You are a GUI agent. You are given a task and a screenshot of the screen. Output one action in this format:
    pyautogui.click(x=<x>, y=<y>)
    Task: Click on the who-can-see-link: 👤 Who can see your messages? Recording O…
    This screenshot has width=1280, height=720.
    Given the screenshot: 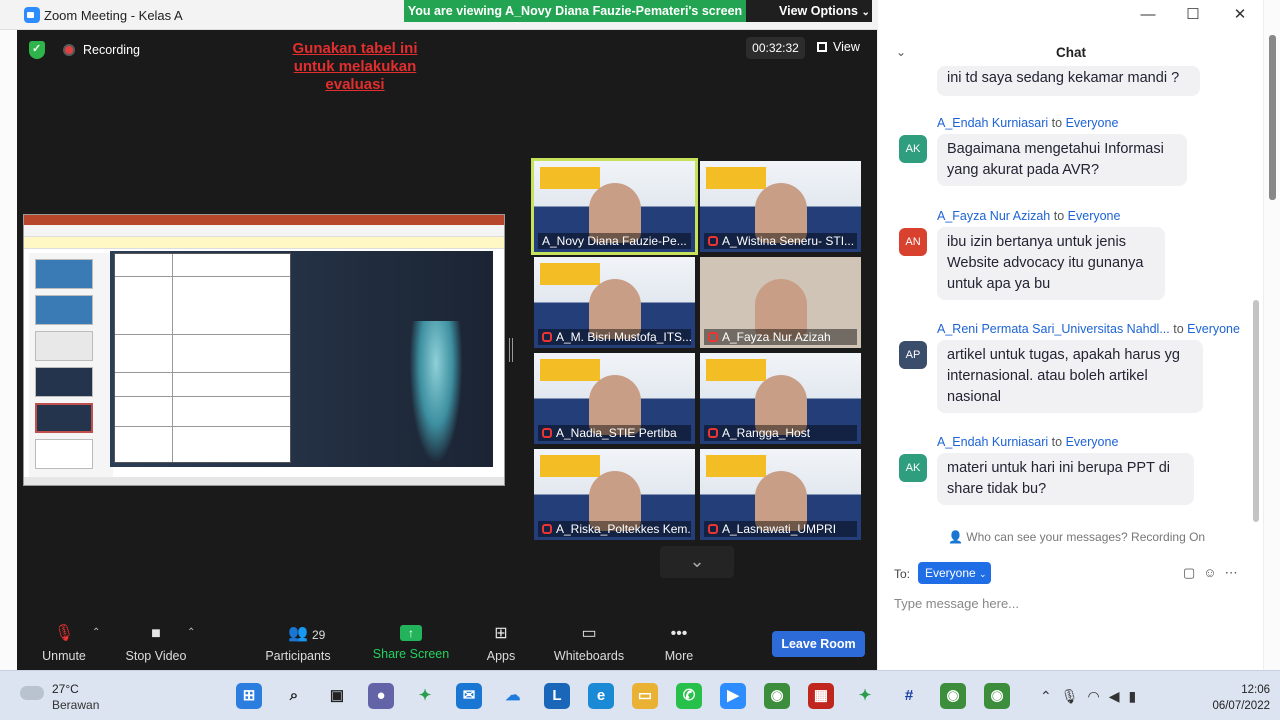 What is the action you would take?
    pyautogui.click(x=1076, y=537)
    